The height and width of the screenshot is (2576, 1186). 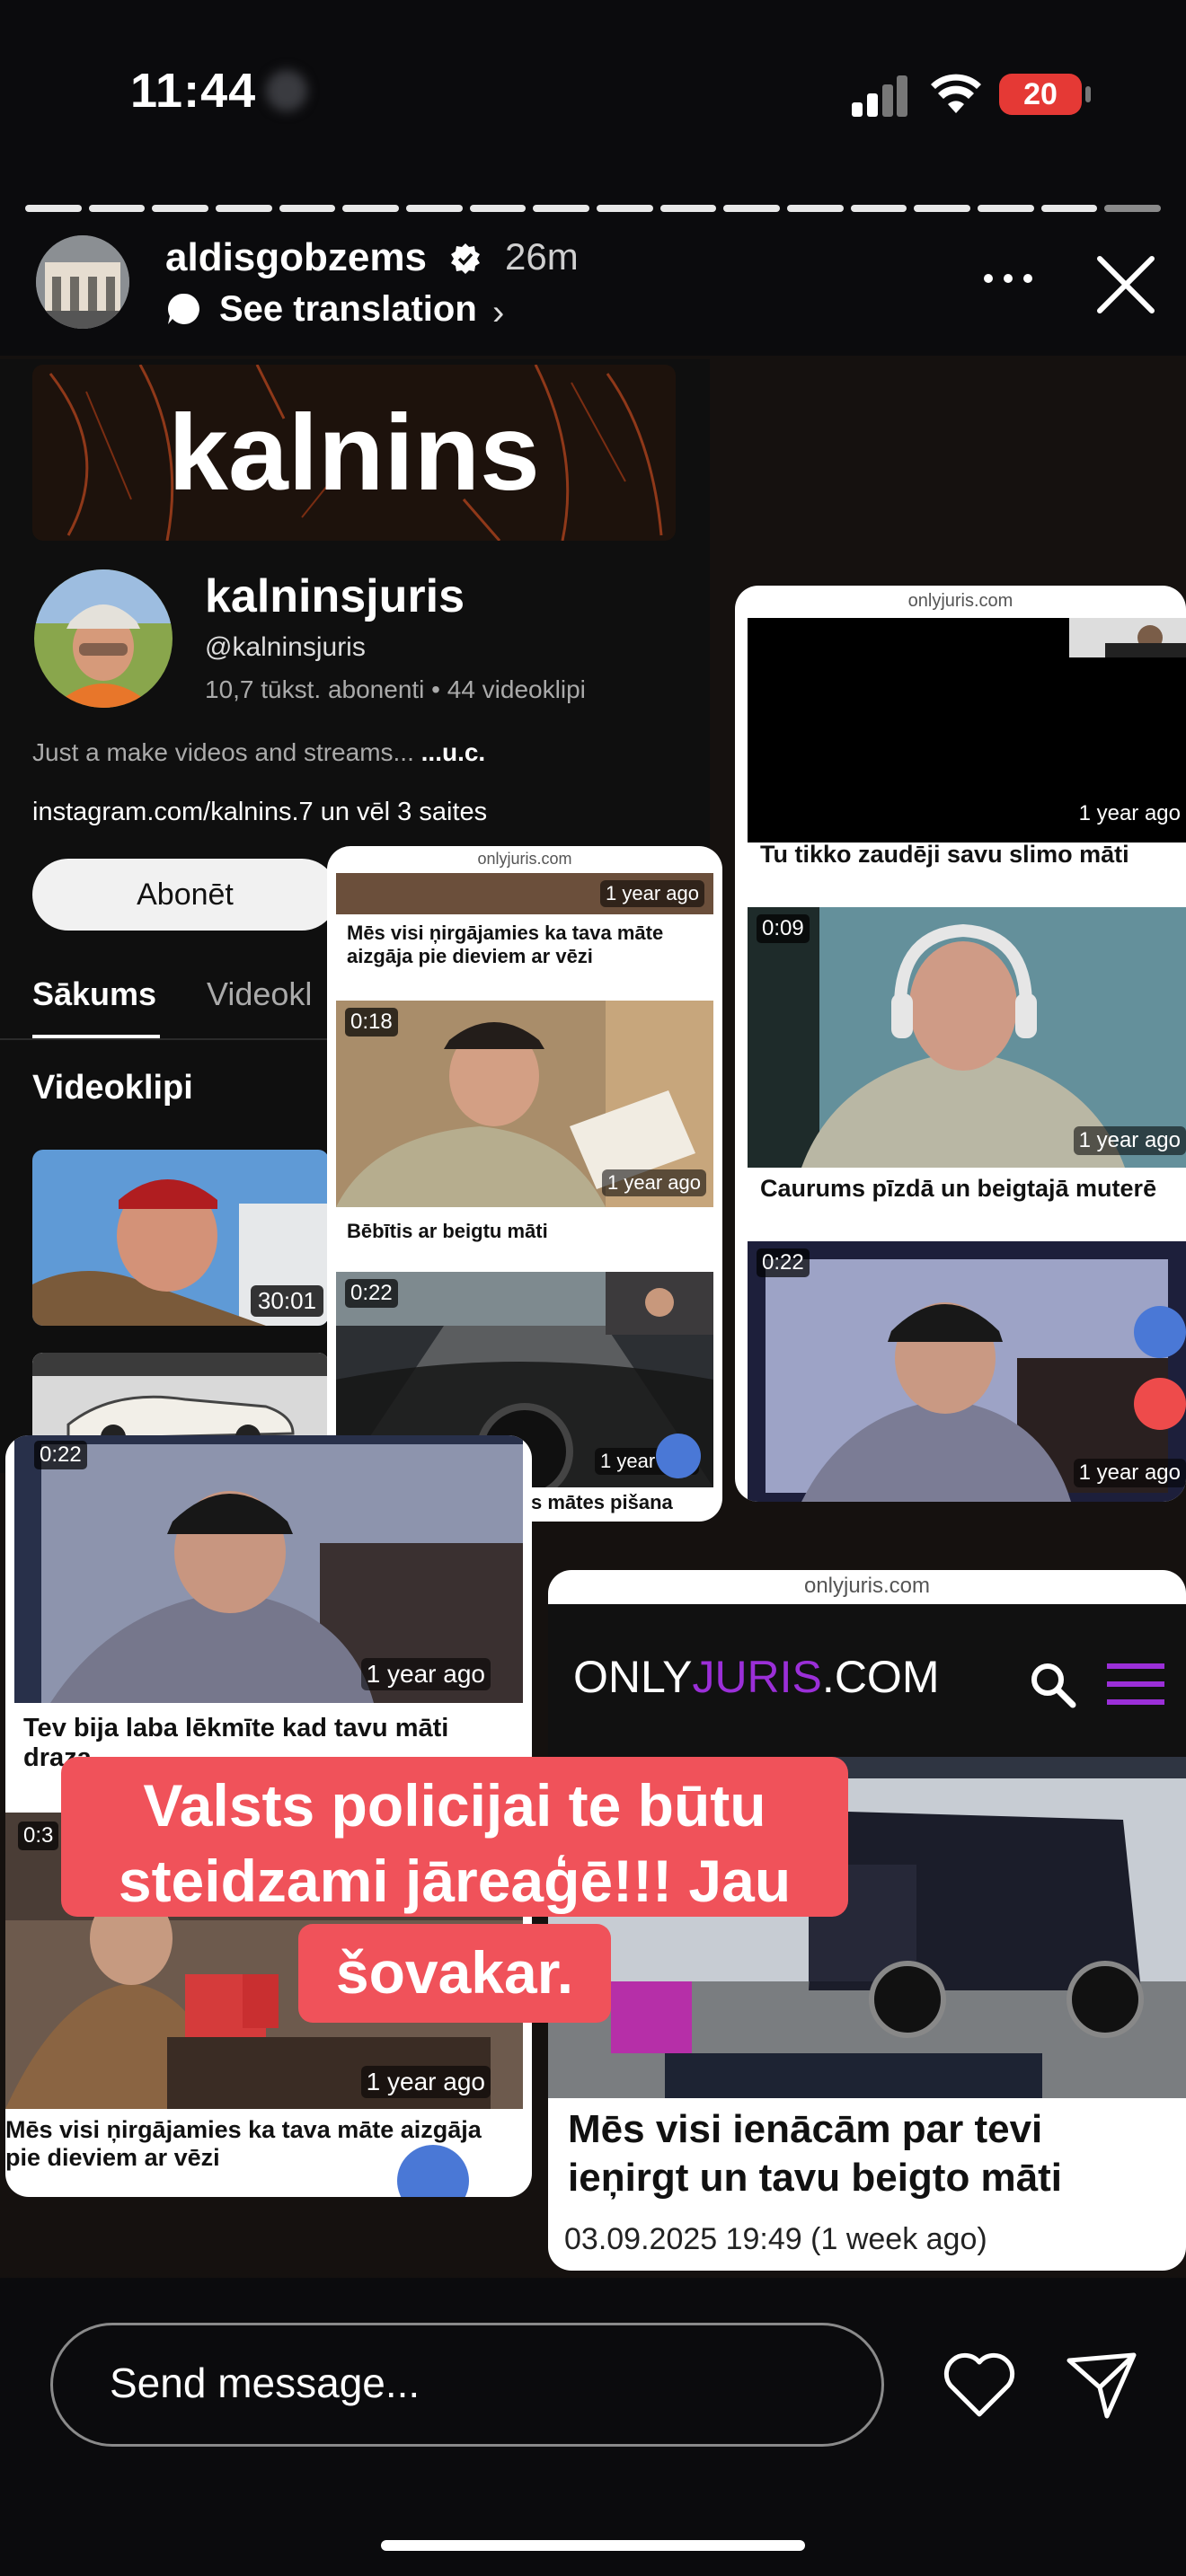 I want to click on search-icon, so click(x=1052, y=1684).